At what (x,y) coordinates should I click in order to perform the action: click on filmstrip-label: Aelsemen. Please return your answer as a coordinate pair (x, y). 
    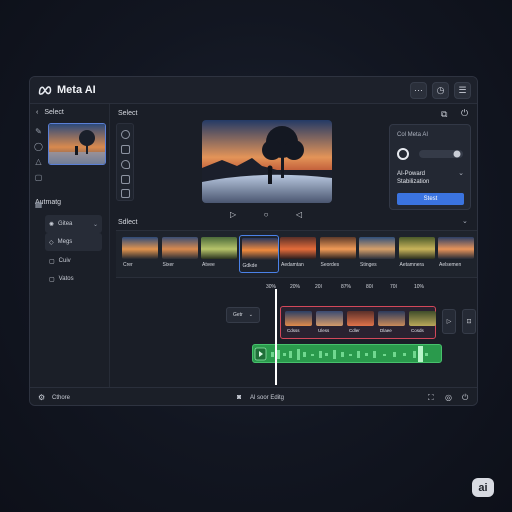
    Looking at the image, I should click on (450, 265).